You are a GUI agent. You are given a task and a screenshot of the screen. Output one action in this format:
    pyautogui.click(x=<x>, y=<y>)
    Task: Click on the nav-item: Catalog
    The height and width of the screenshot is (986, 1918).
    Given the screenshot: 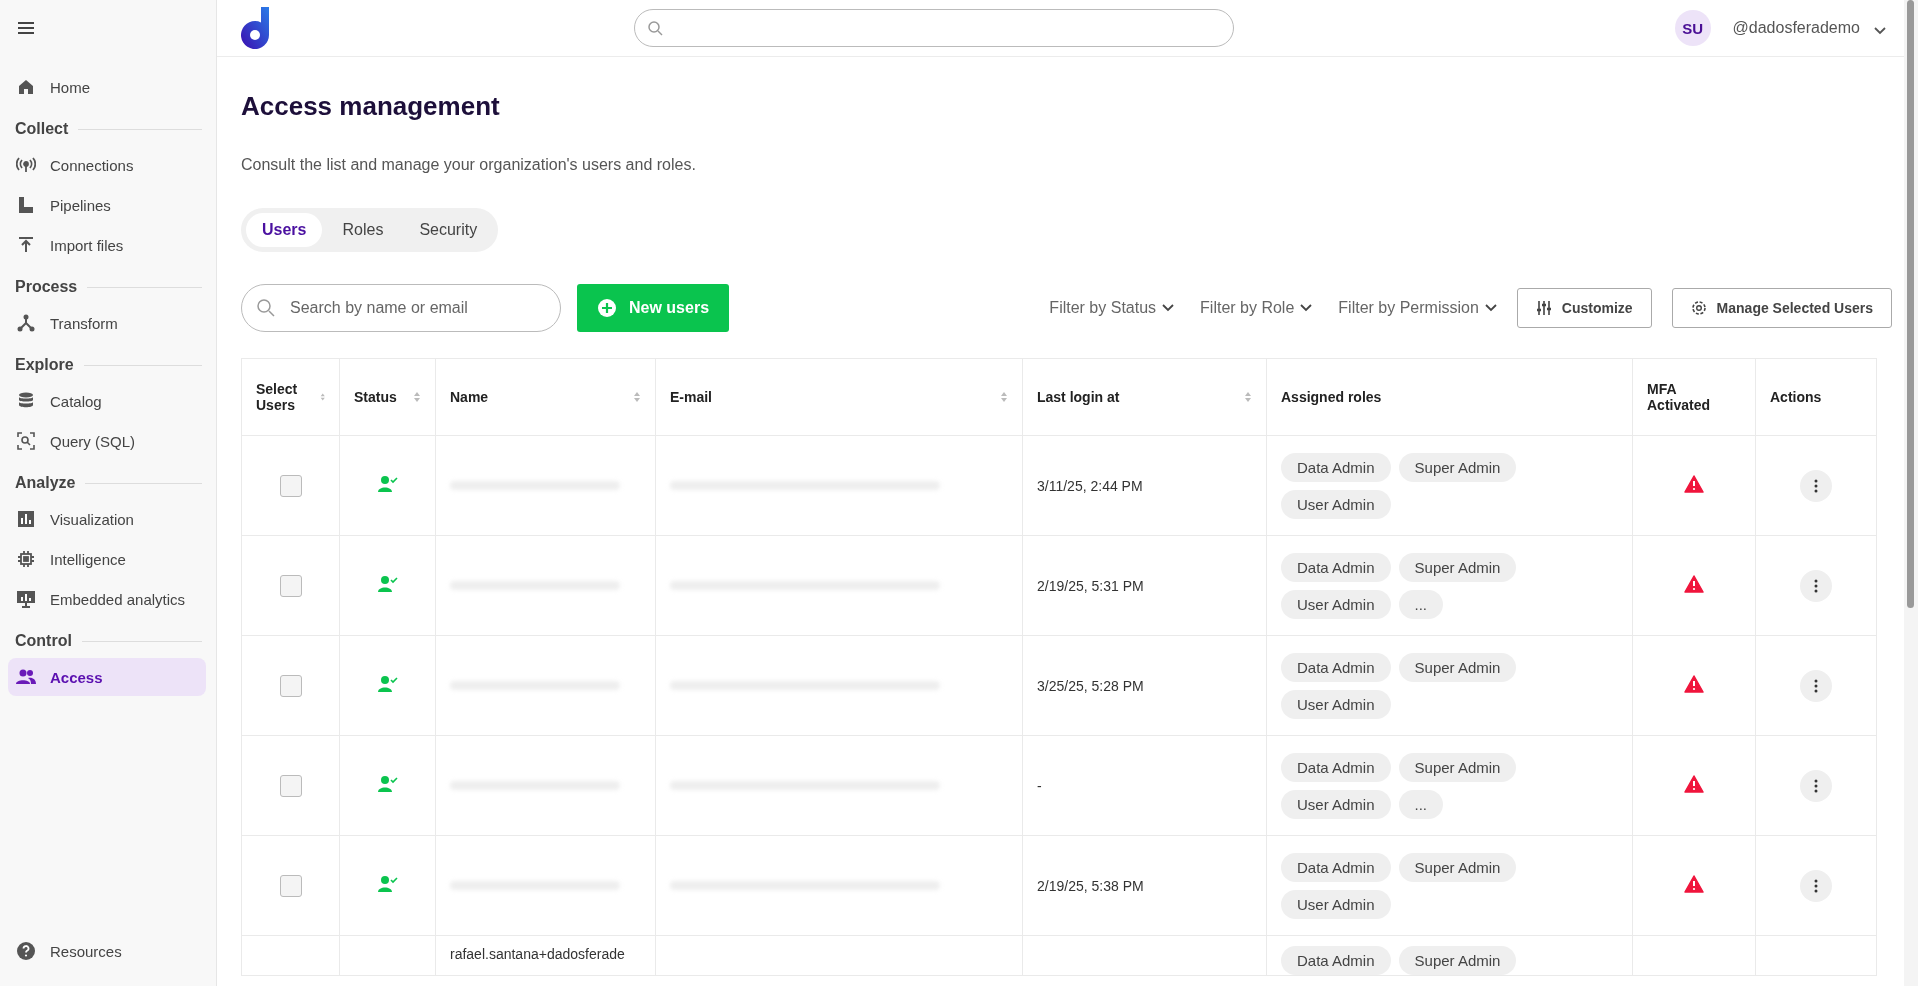 What is the action you would take?
    pyautogui.click(x=107, y=401)
    